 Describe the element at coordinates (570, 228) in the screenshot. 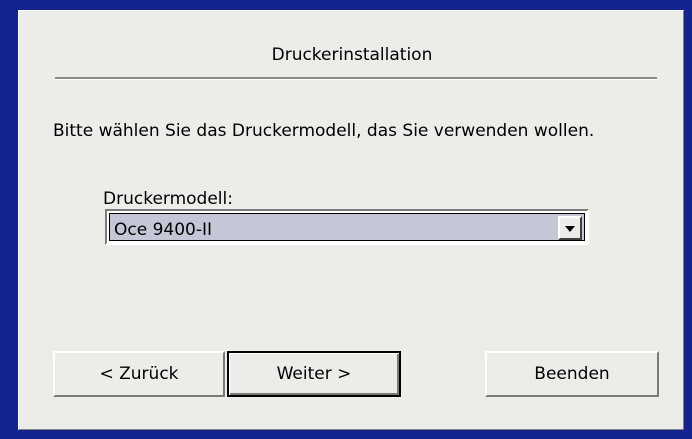

I see `chevron-down-icon` at that location.